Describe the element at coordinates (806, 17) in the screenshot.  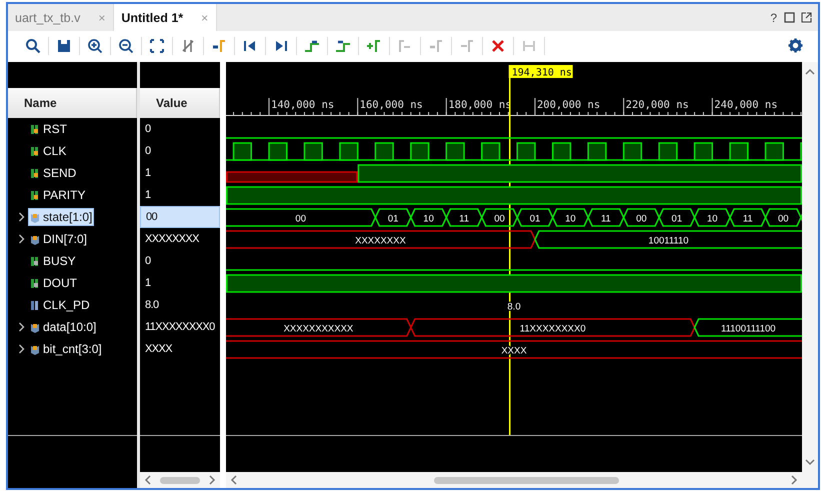
I see `pop-out-icon` at that location.